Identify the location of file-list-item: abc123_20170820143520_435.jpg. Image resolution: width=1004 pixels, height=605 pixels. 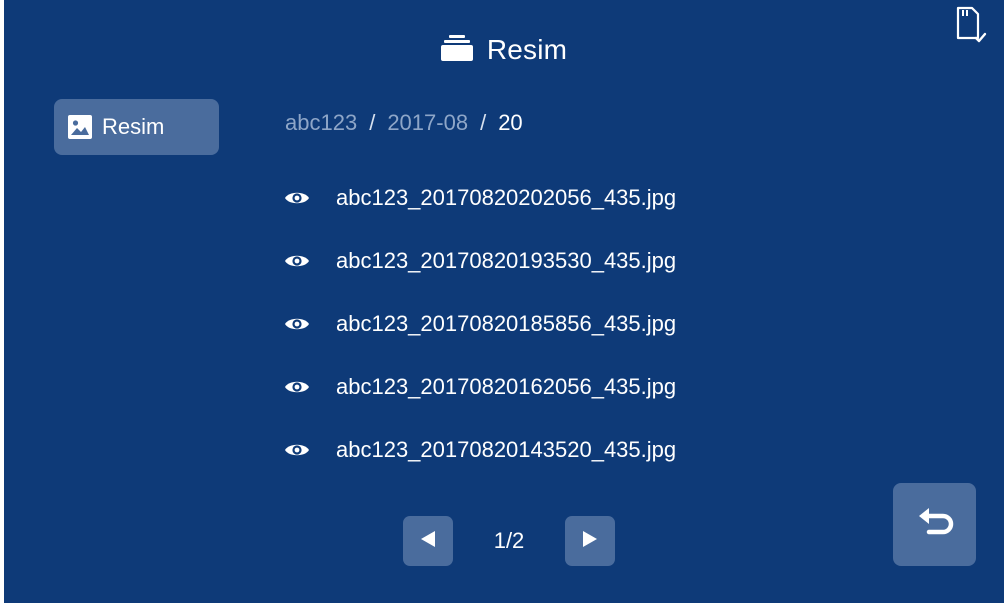
(584, 449).